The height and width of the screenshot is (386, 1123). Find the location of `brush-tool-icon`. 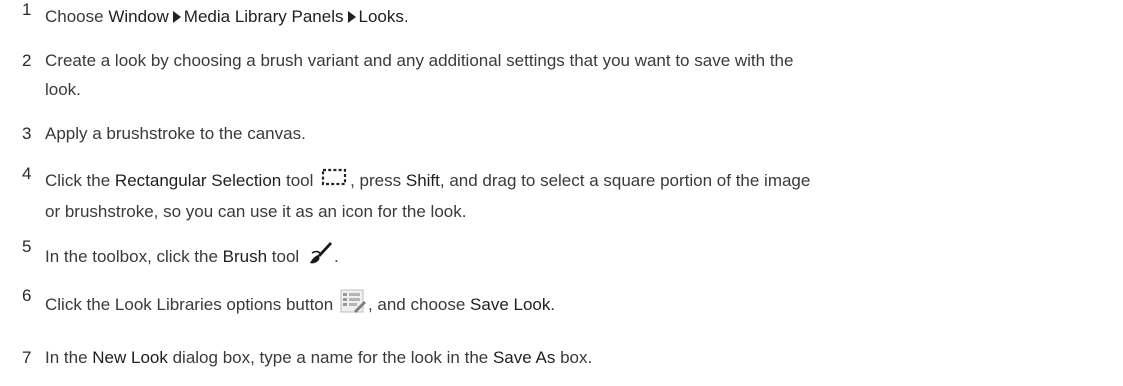

brush-tool-icon is located at coordinates (319, 257).